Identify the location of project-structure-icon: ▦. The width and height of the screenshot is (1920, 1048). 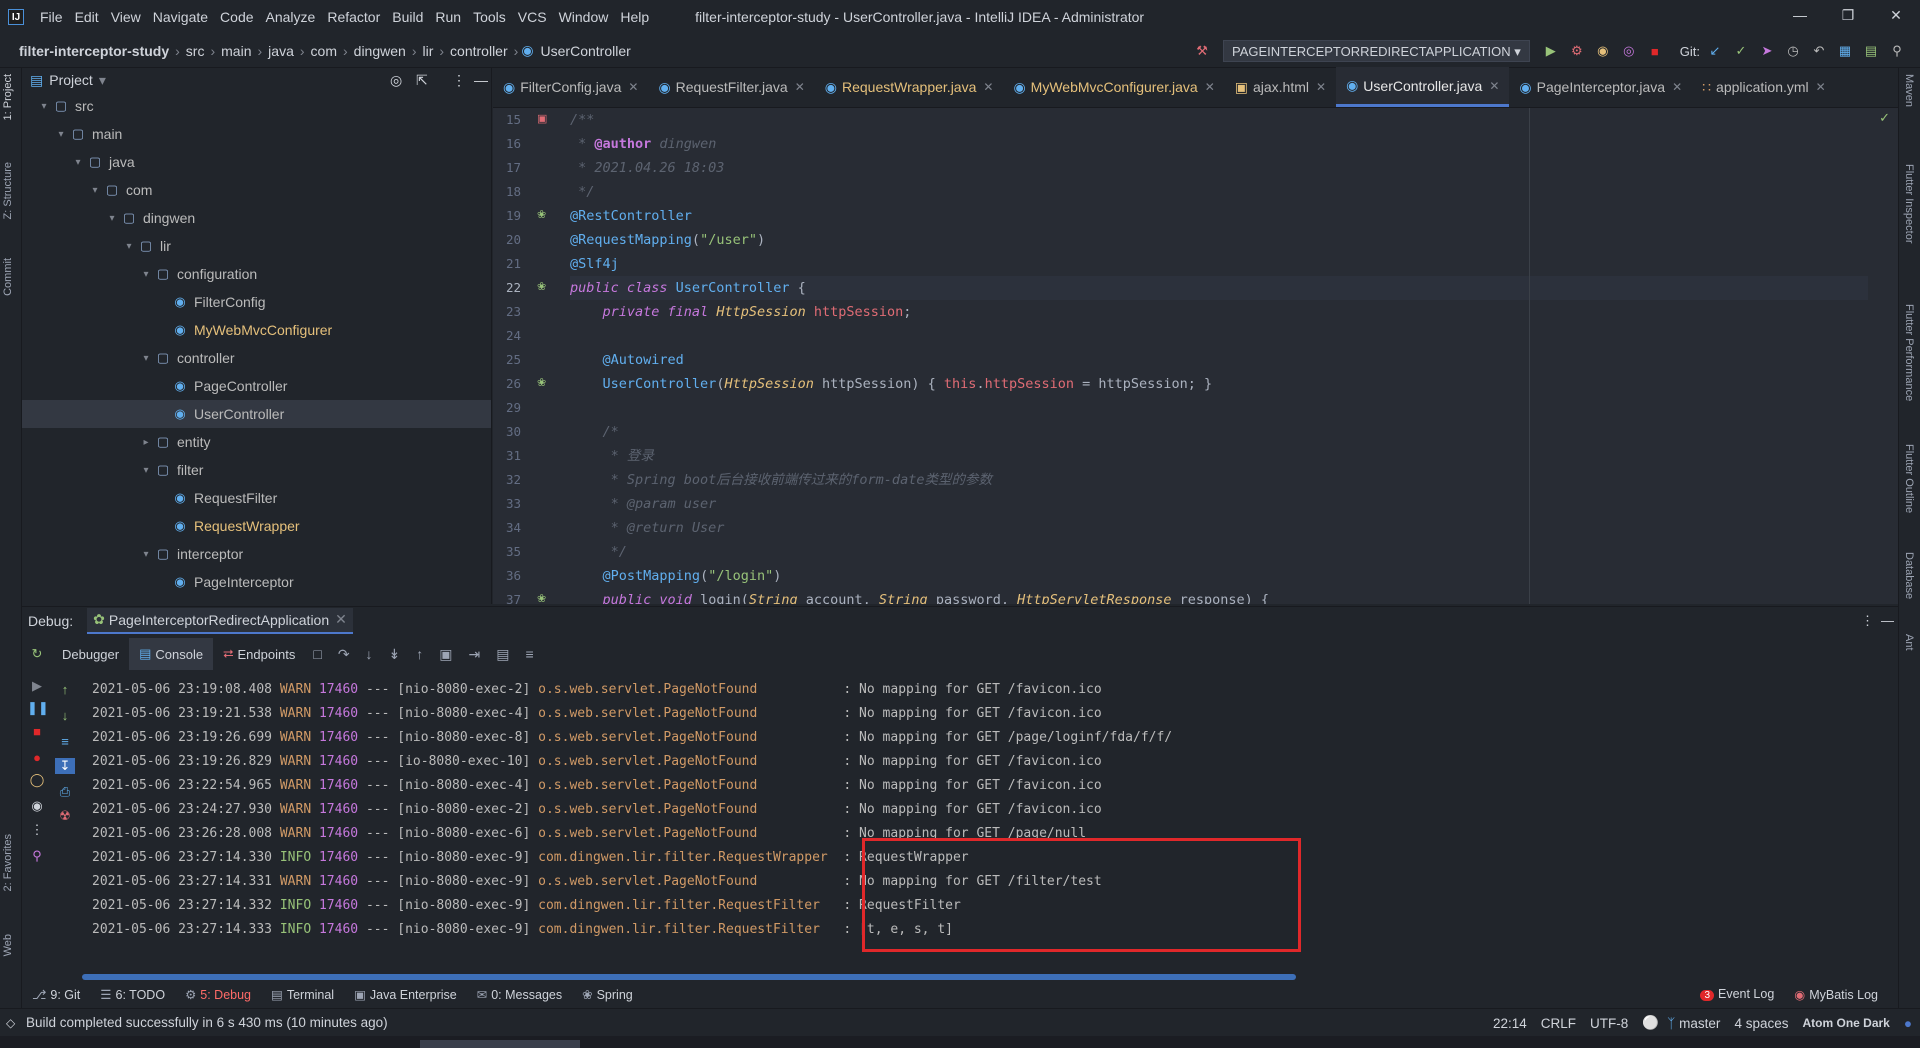
(1845, 51).